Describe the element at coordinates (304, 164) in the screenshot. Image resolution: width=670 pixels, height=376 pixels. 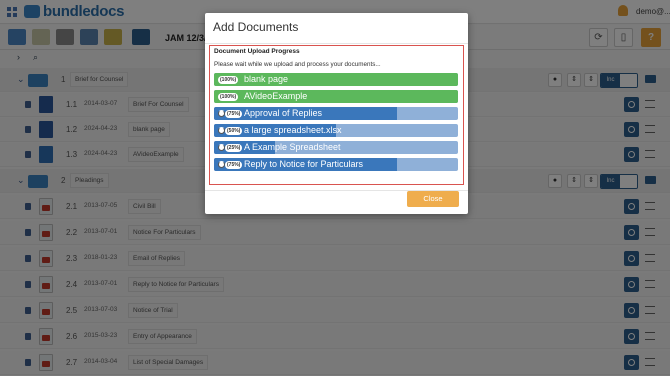
I see `upload-file-name: Reply to Notice for Particulars` at that location.